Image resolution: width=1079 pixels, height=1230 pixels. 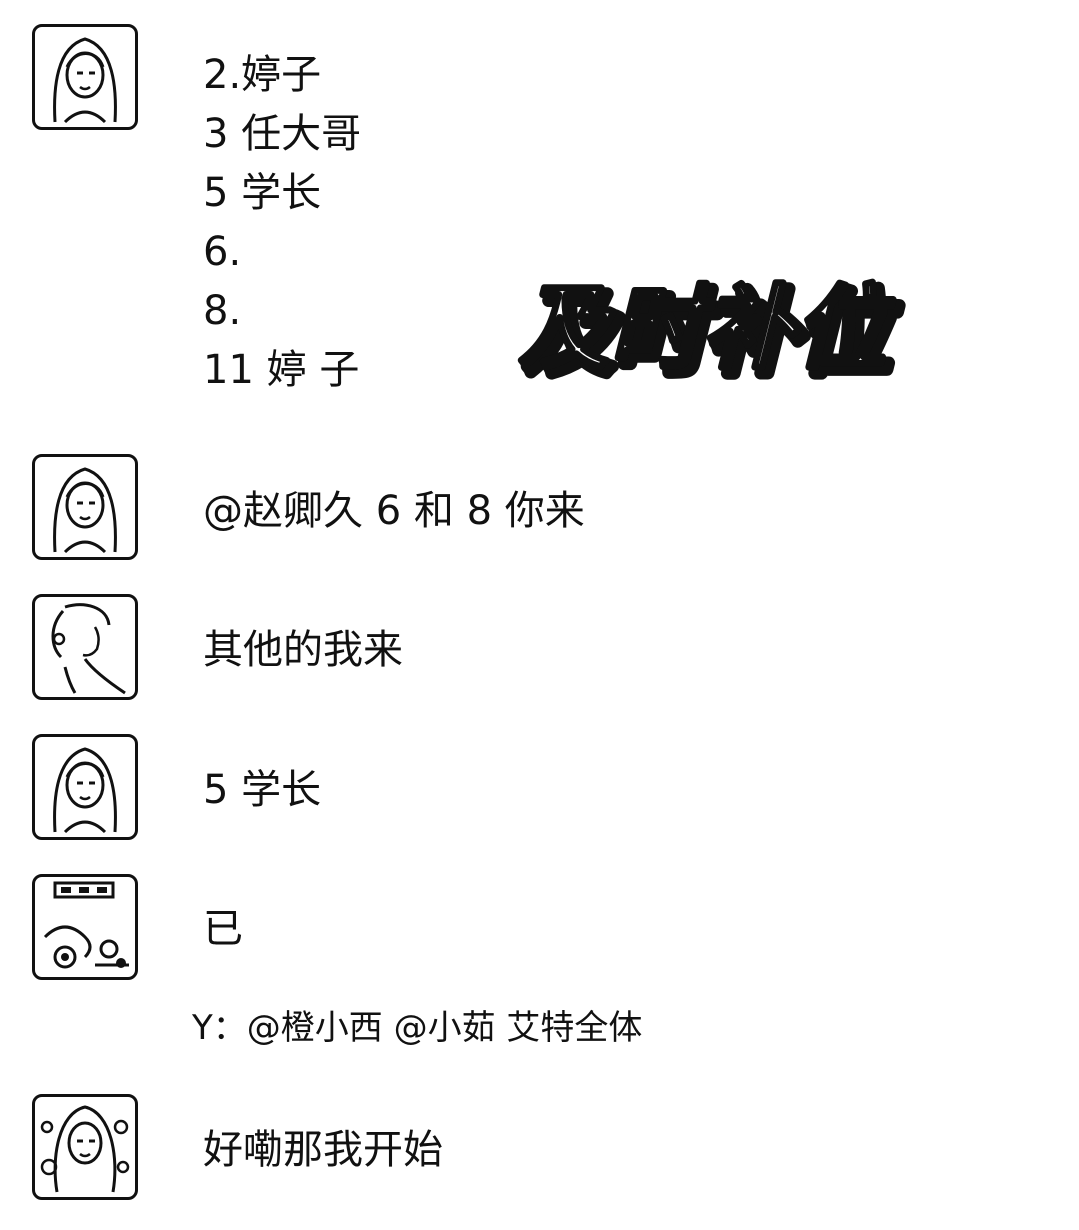 What do you see at coordinates (222, 311) in the screenshot?
I see `message-line: 8.` at bounding box center [222, 311].